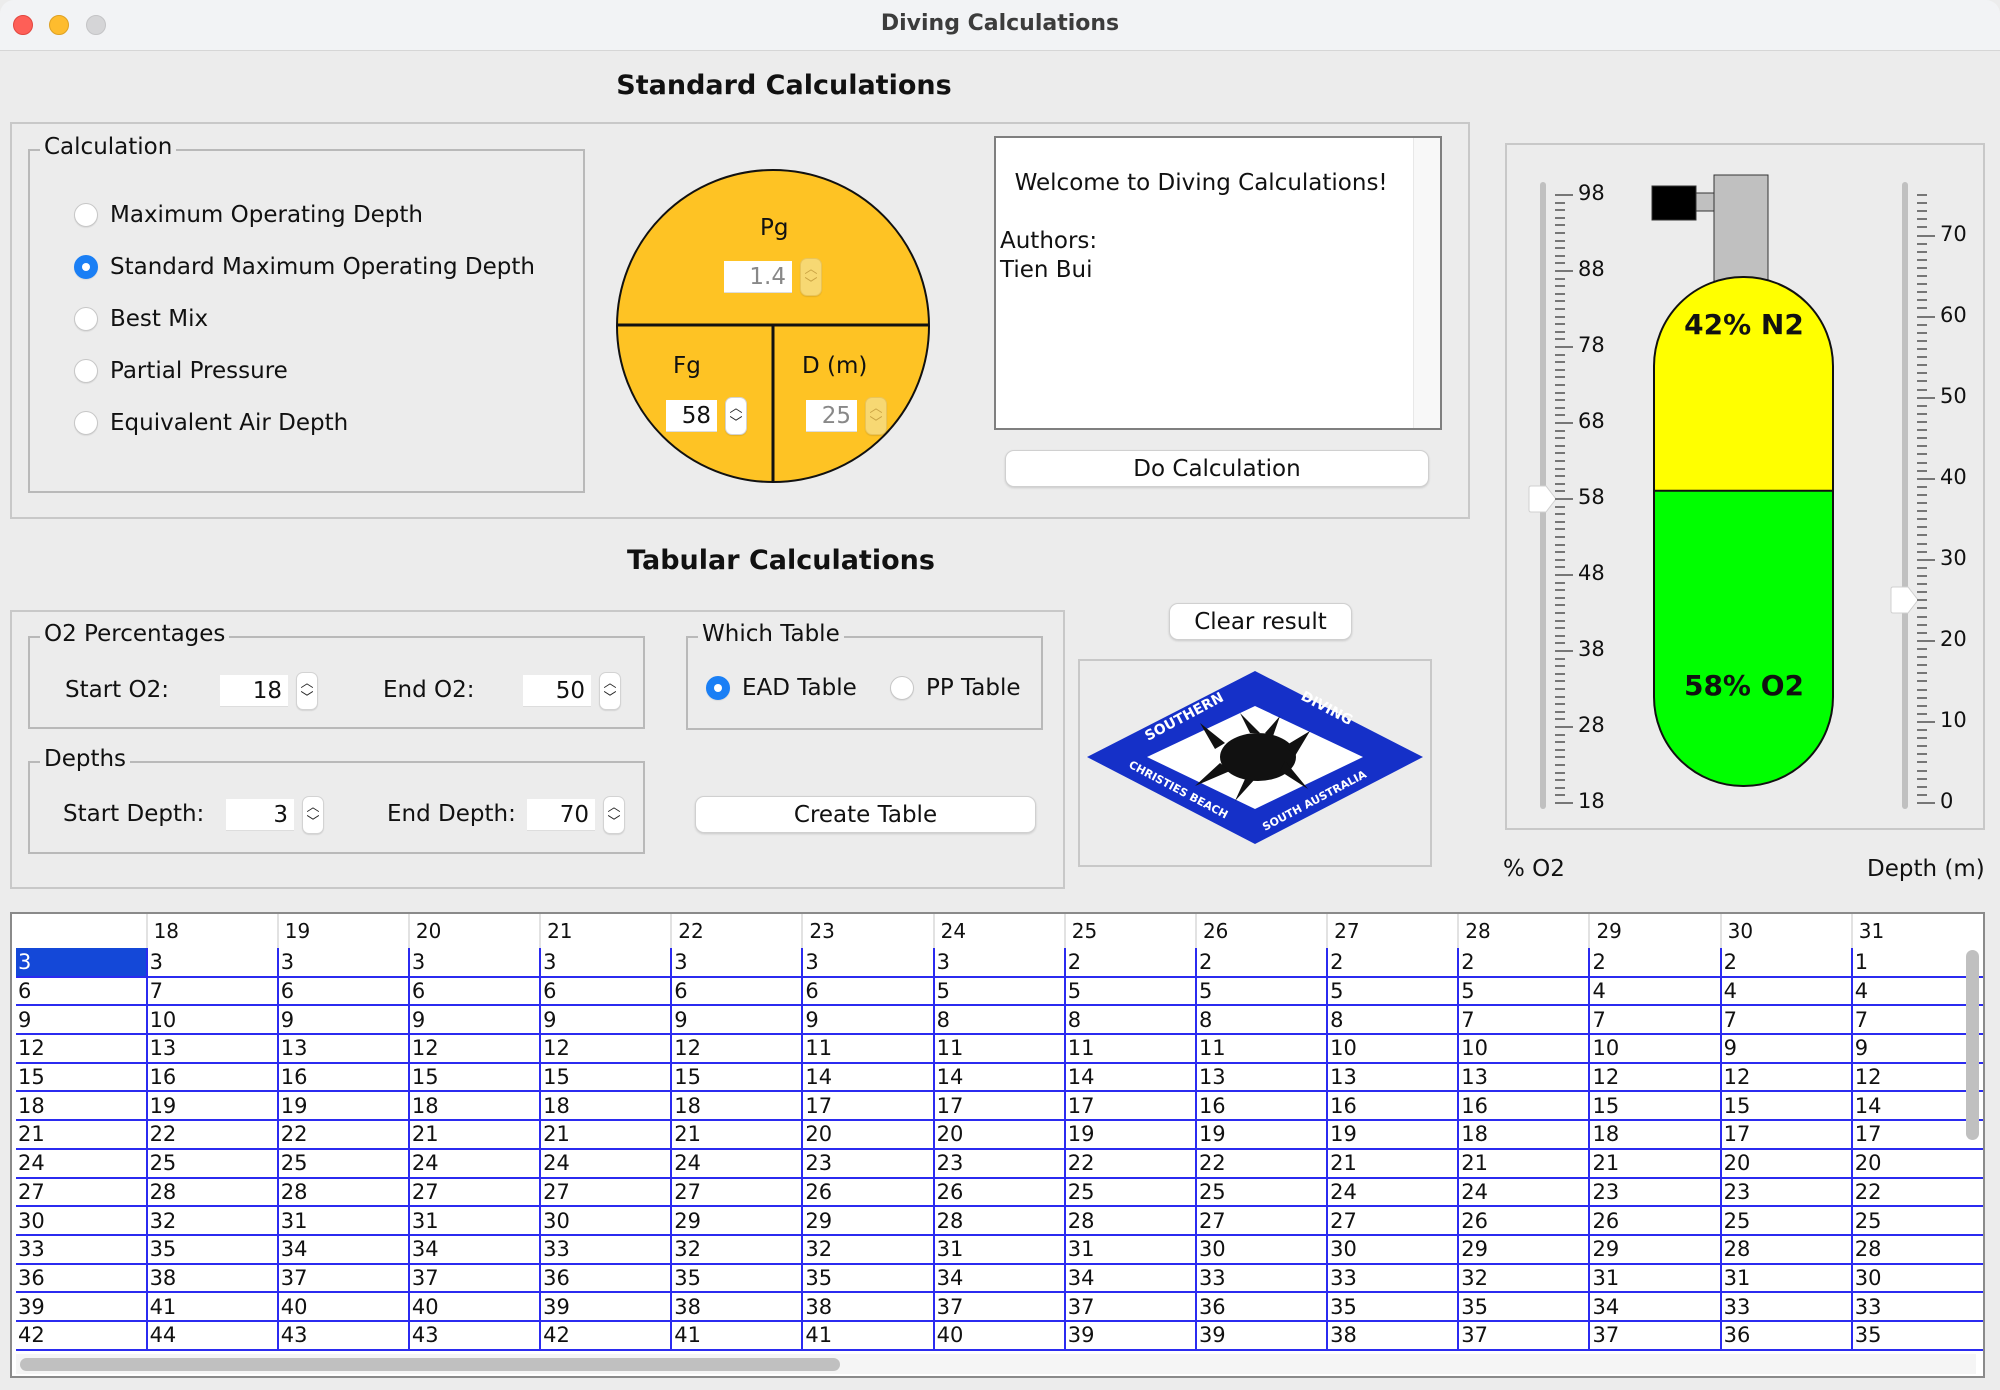 The width and height of the screenshot is (2000, 1390). Describe the element at coordinates (474, 1335) in the screenshot. I see `table-cell: 43` at that location.